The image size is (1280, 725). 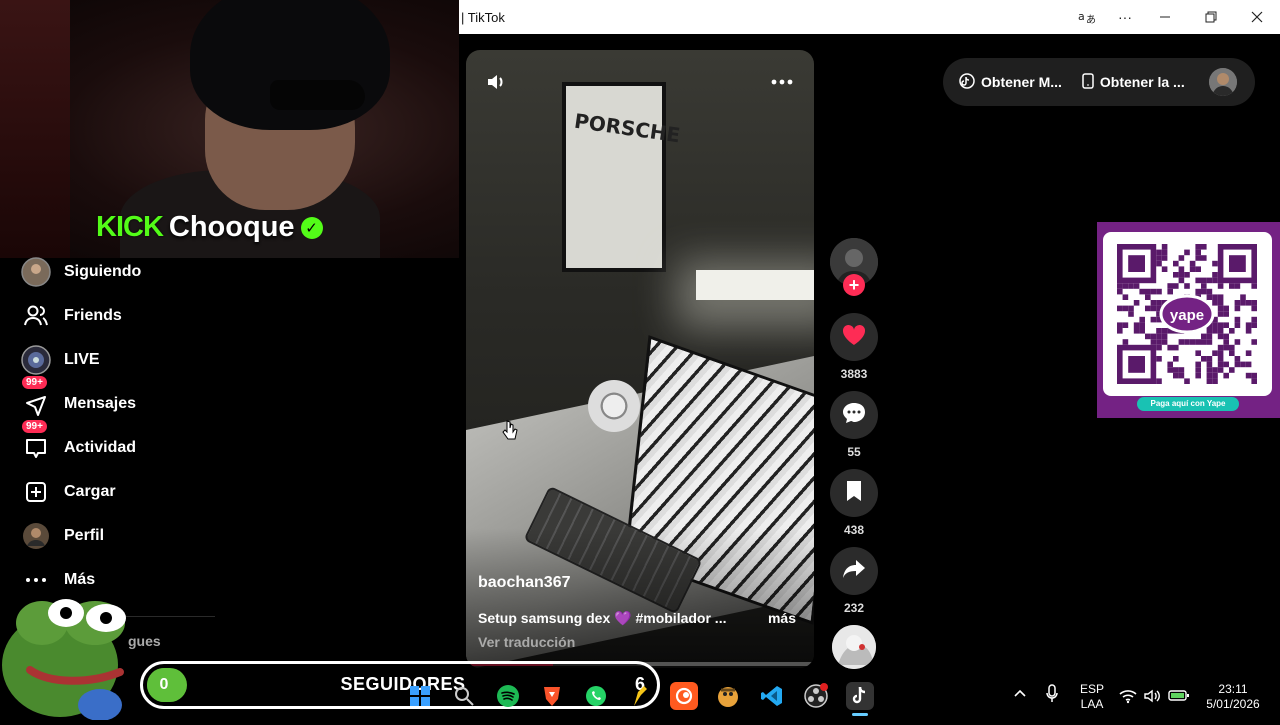 What do you see at coordinates (1088, 82) in the screenshot?
I see `phone-icon` at bounding box center [1088, 82].